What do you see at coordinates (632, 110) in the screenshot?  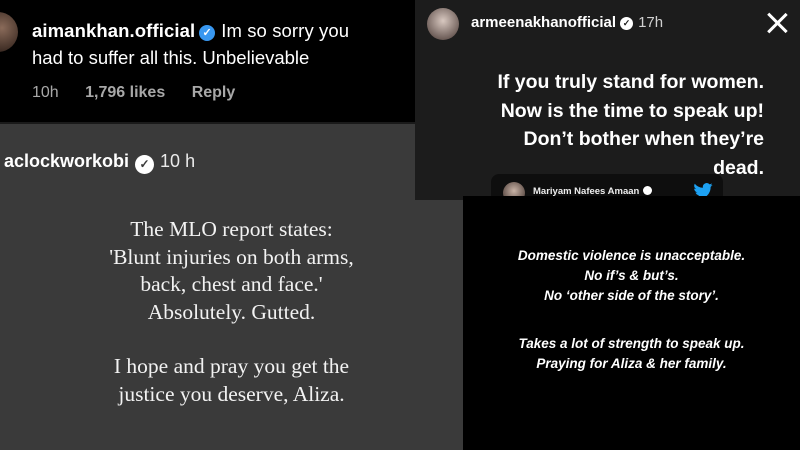 I see `story-line: Now is the time to speak up!` at bounding box center [632, 110].